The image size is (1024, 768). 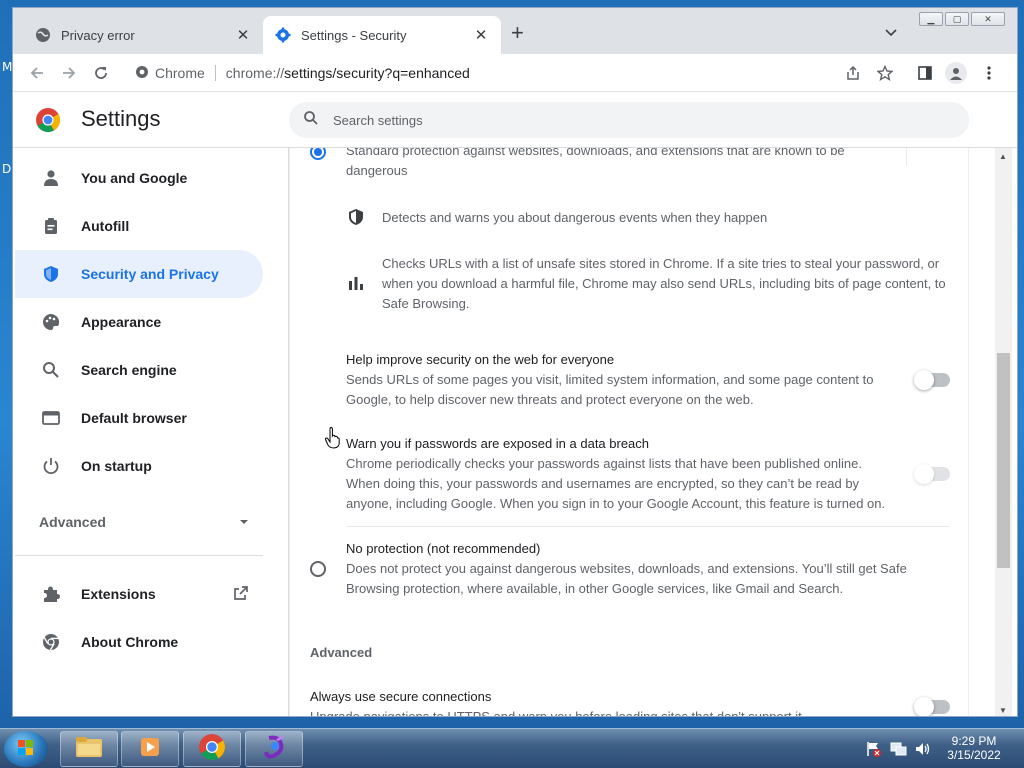 What do you see at coordinates (43, 35) in the screenshot?
I see `globe-icon` at bounding box center [43, 35].